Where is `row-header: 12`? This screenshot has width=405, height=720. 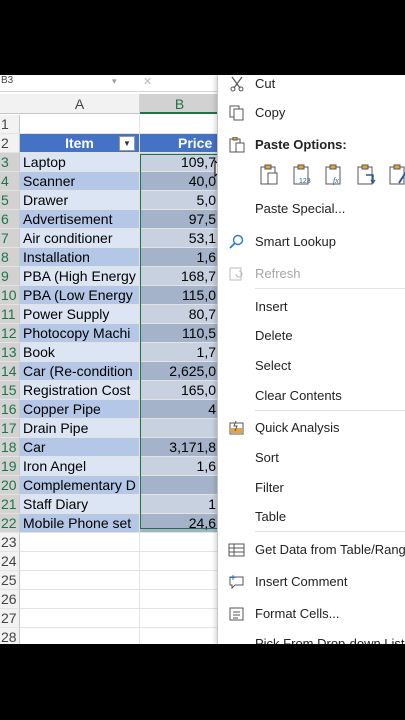
row-header: 12 is located at coordinates (10, 333).